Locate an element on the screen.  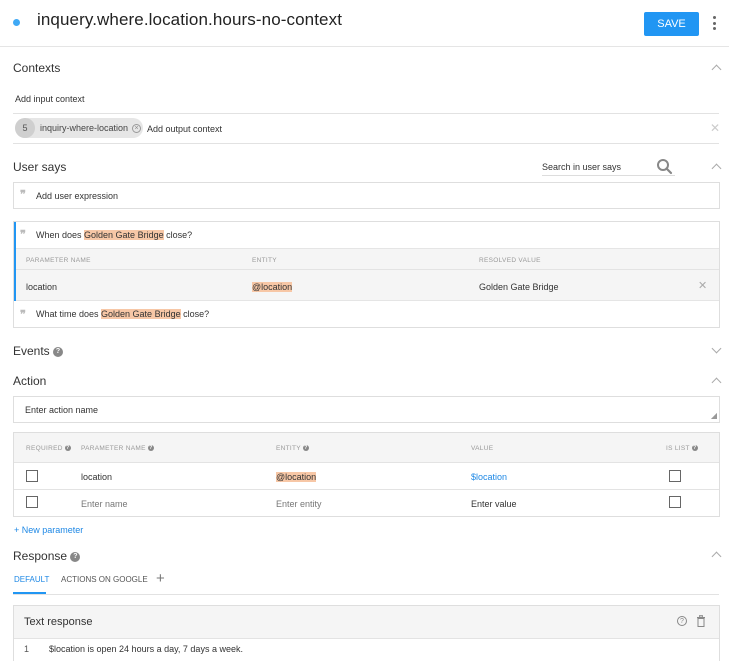
param-entity-input: Enter entity is located at coordinates (299, 504).